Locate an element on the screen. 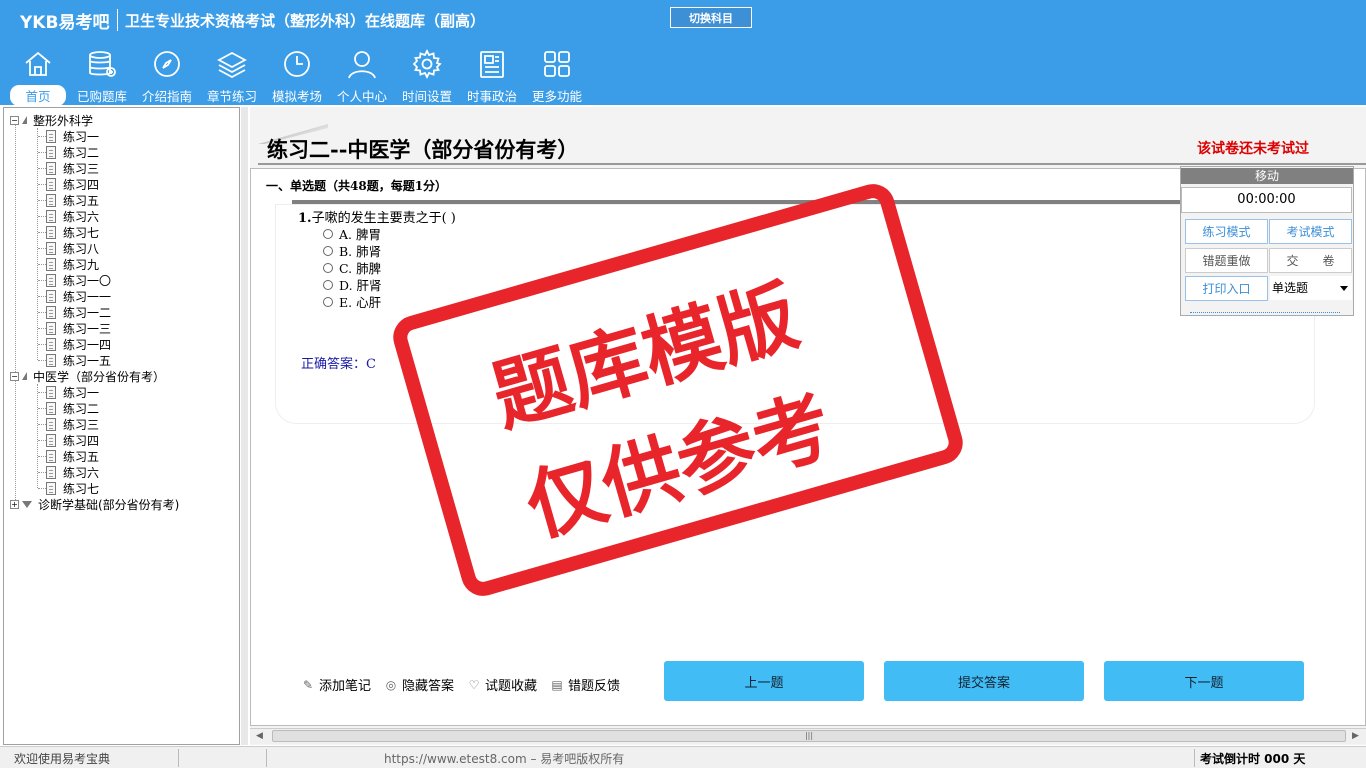  nav-more: 更多功能 is located at coordinates (557, 76).